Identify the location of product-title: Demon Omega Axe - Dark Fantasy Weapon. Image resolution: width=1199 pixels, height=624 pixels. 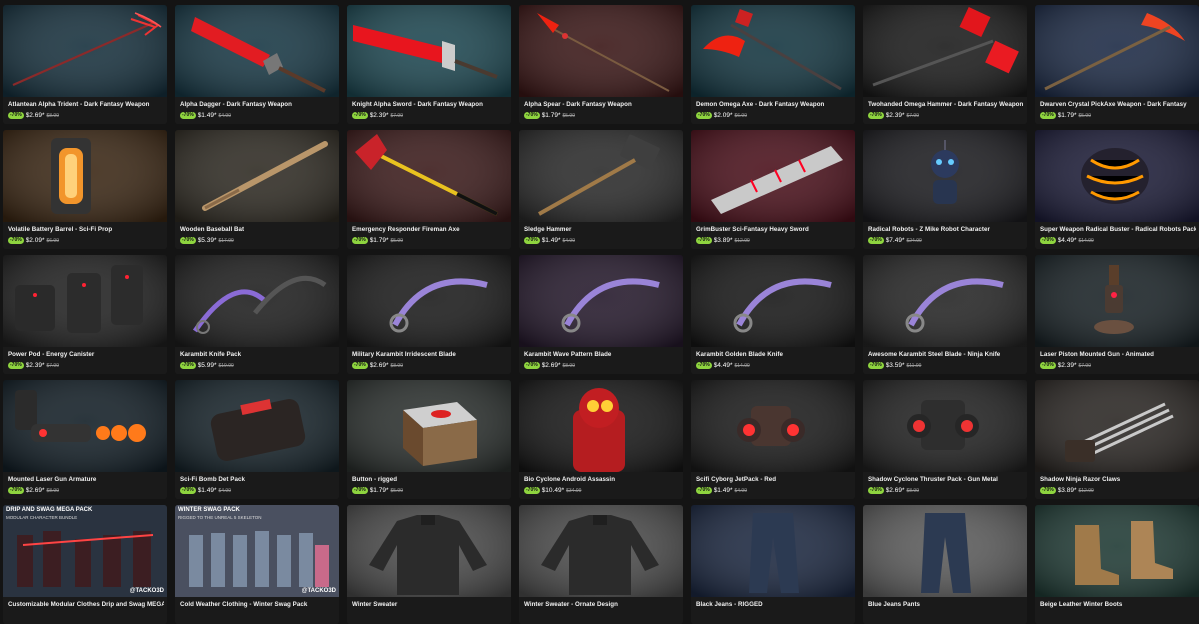
(774, 104).